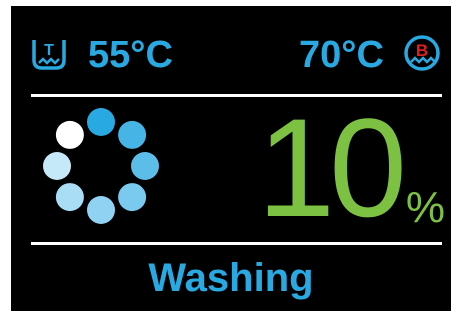 The image size is (461, 311). What do you see at coordinates (49, 50) in the screenshot?
I see `svg-text: T` at bounding box center [49, 50].